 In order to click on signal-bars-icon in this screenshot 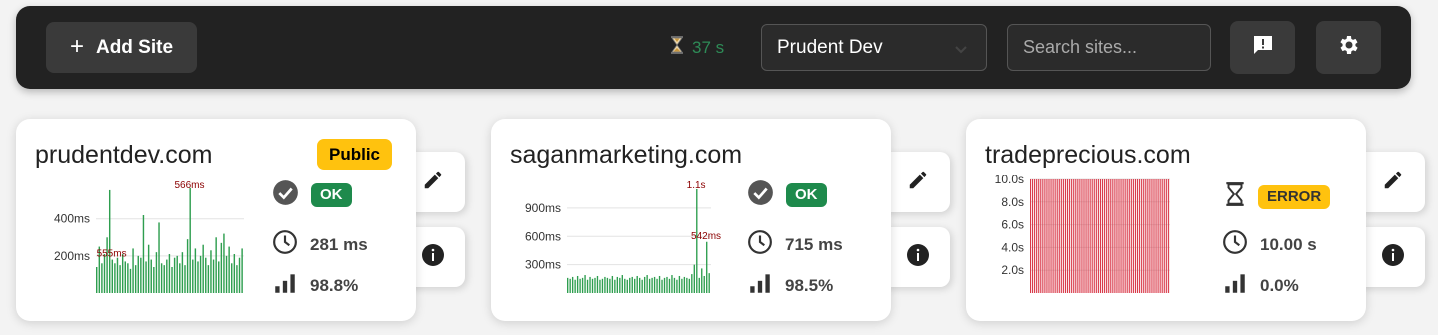, I will do `click(1235, 285)`.